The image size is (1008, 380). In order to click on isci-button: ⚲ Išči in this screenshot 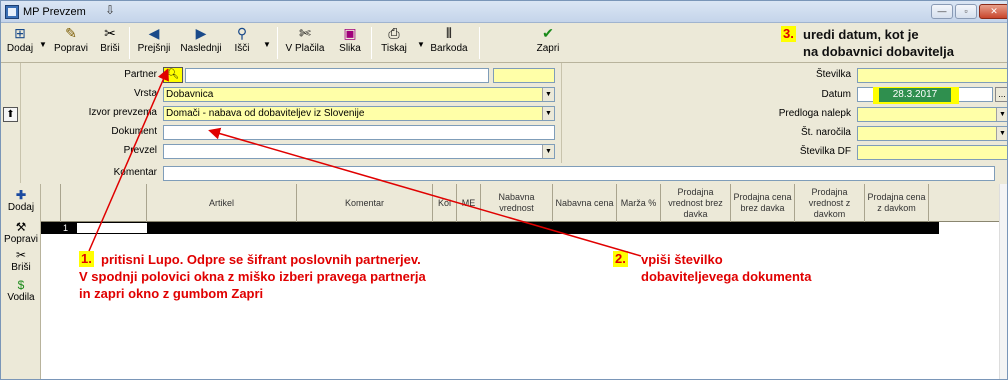, I will do `click(242, 43)`.